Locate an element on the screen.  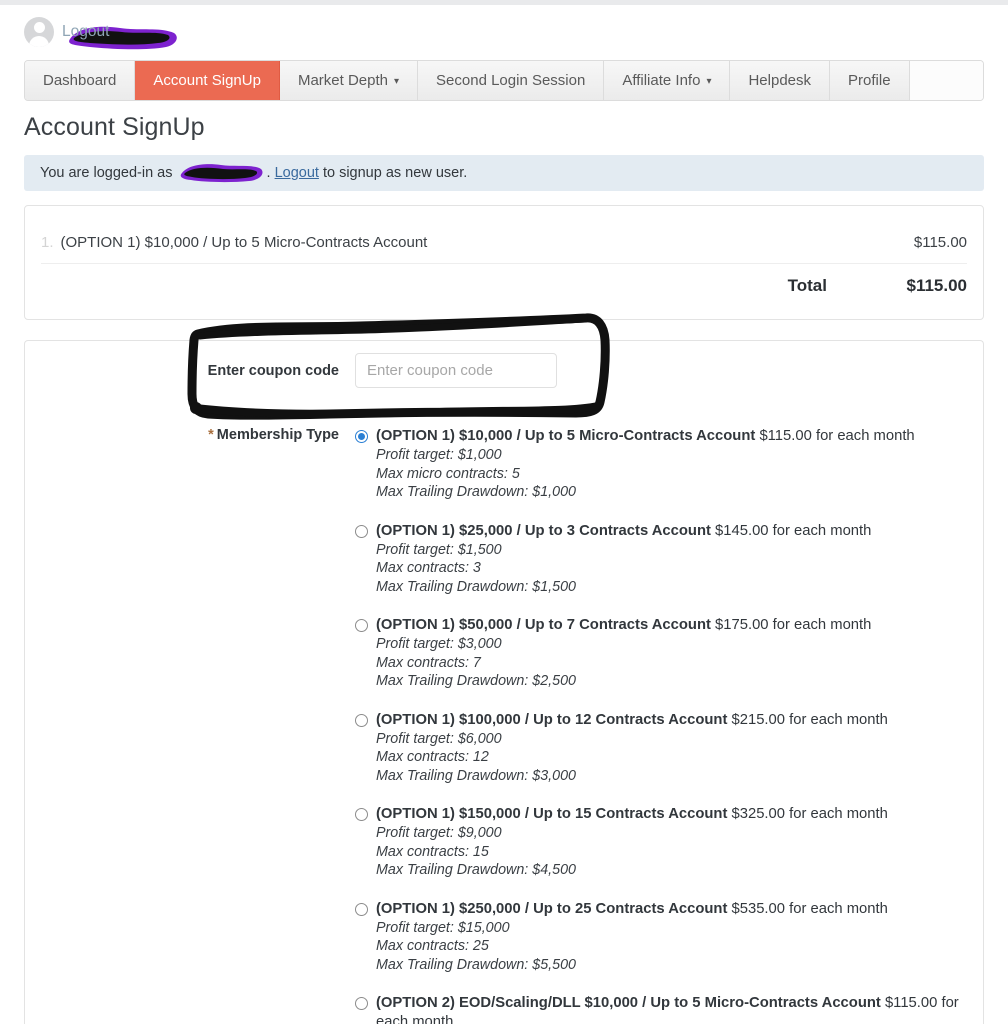
coupon-code-label: Enter coupon code is located at coordinates (273, 370).